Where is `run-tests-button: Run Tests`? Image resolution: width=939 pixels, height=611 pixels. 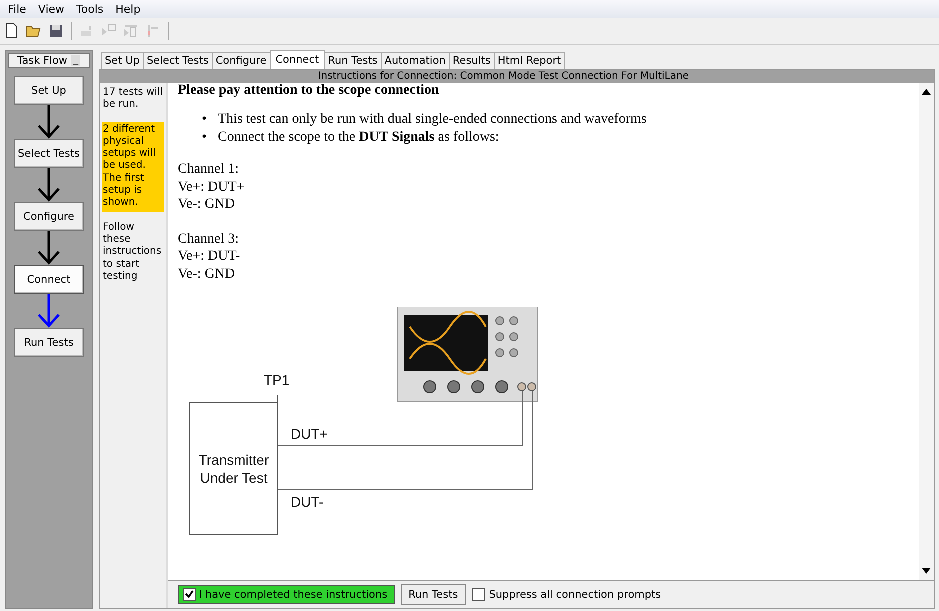
run-tests-button: Run Tests is located at coordinates (433, 594).